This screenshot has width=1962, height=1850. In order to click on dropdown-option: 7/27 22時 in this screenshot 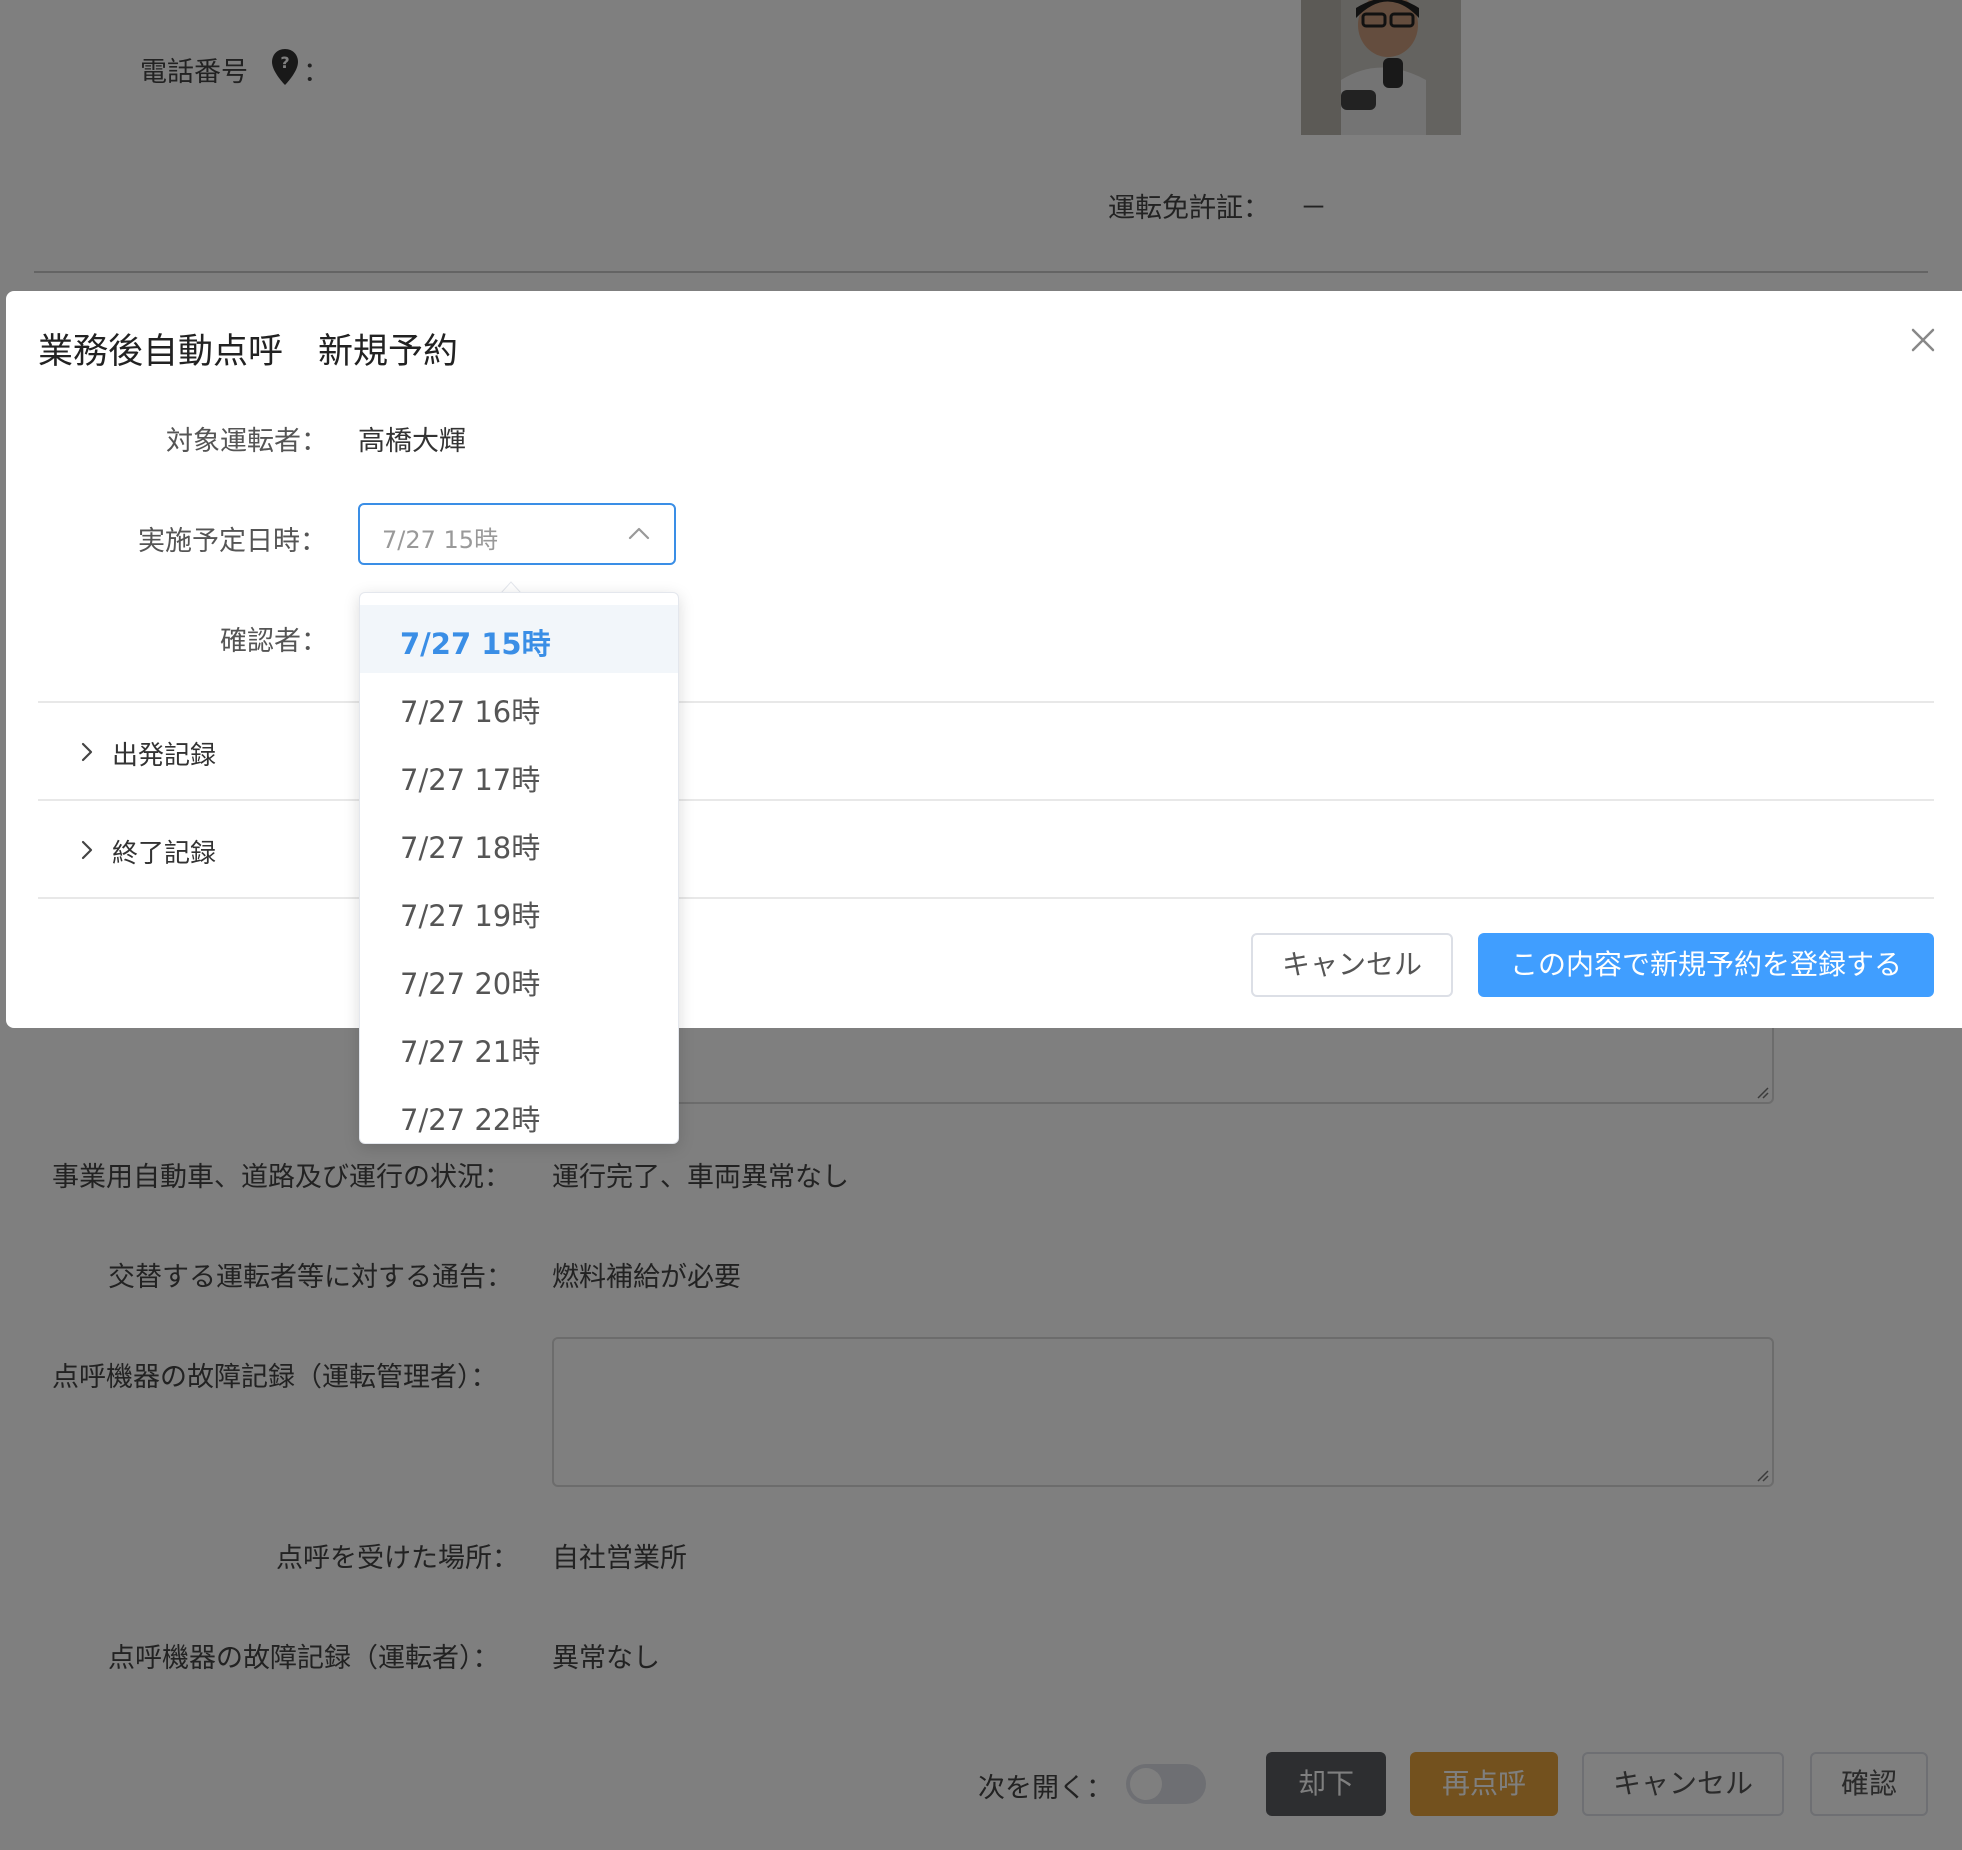, I will do `click(519, 1112)`.